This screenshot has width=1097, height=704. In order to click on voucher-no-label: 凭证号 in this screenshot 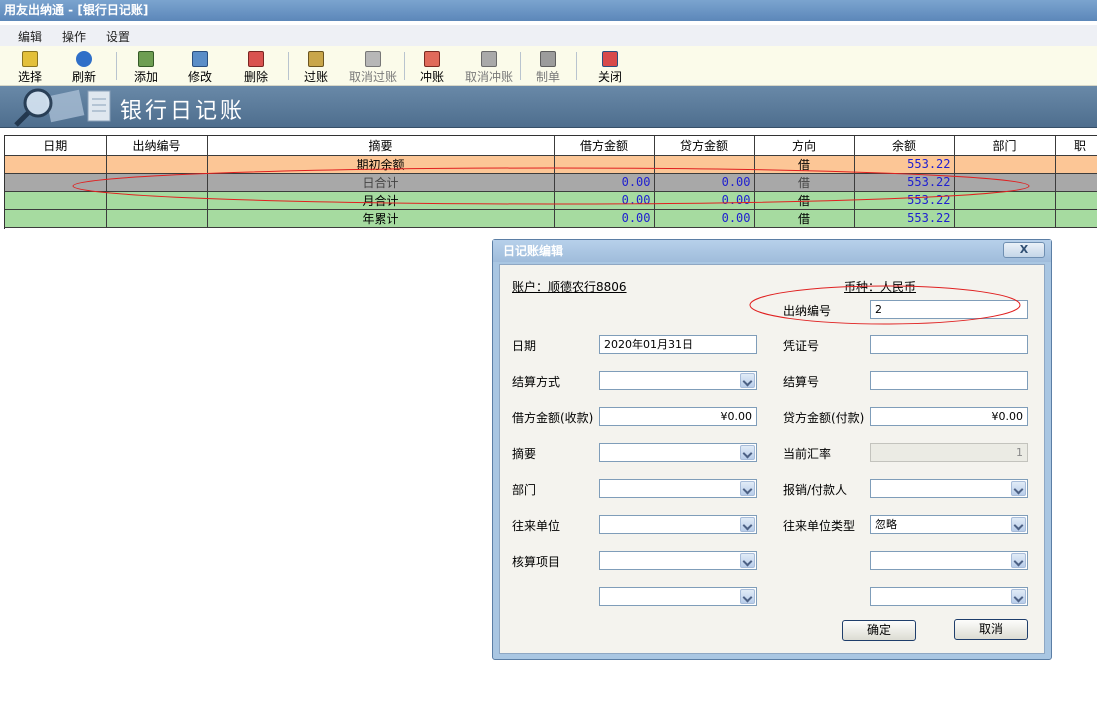, I will do `click(801, 346)`.